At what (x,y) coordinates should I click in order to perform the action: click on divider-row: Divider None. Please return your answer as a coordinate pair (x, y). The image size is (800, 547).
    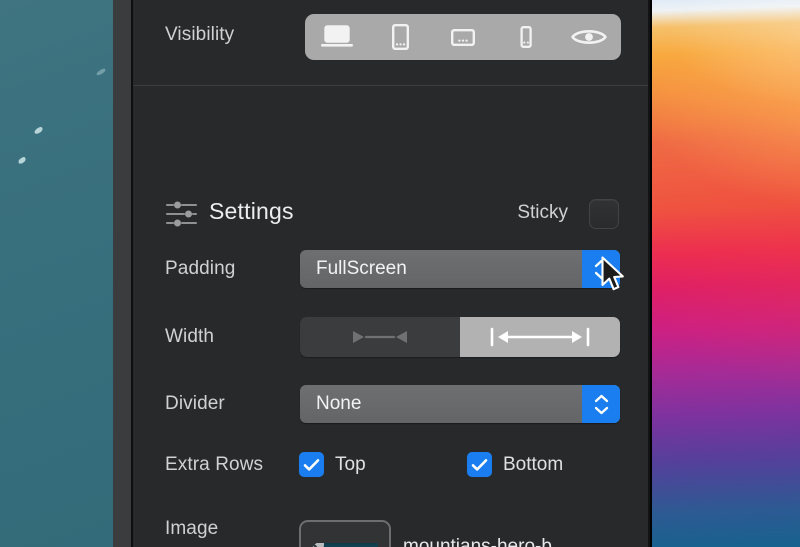
    Looking at the image, I should click on (391, 404).